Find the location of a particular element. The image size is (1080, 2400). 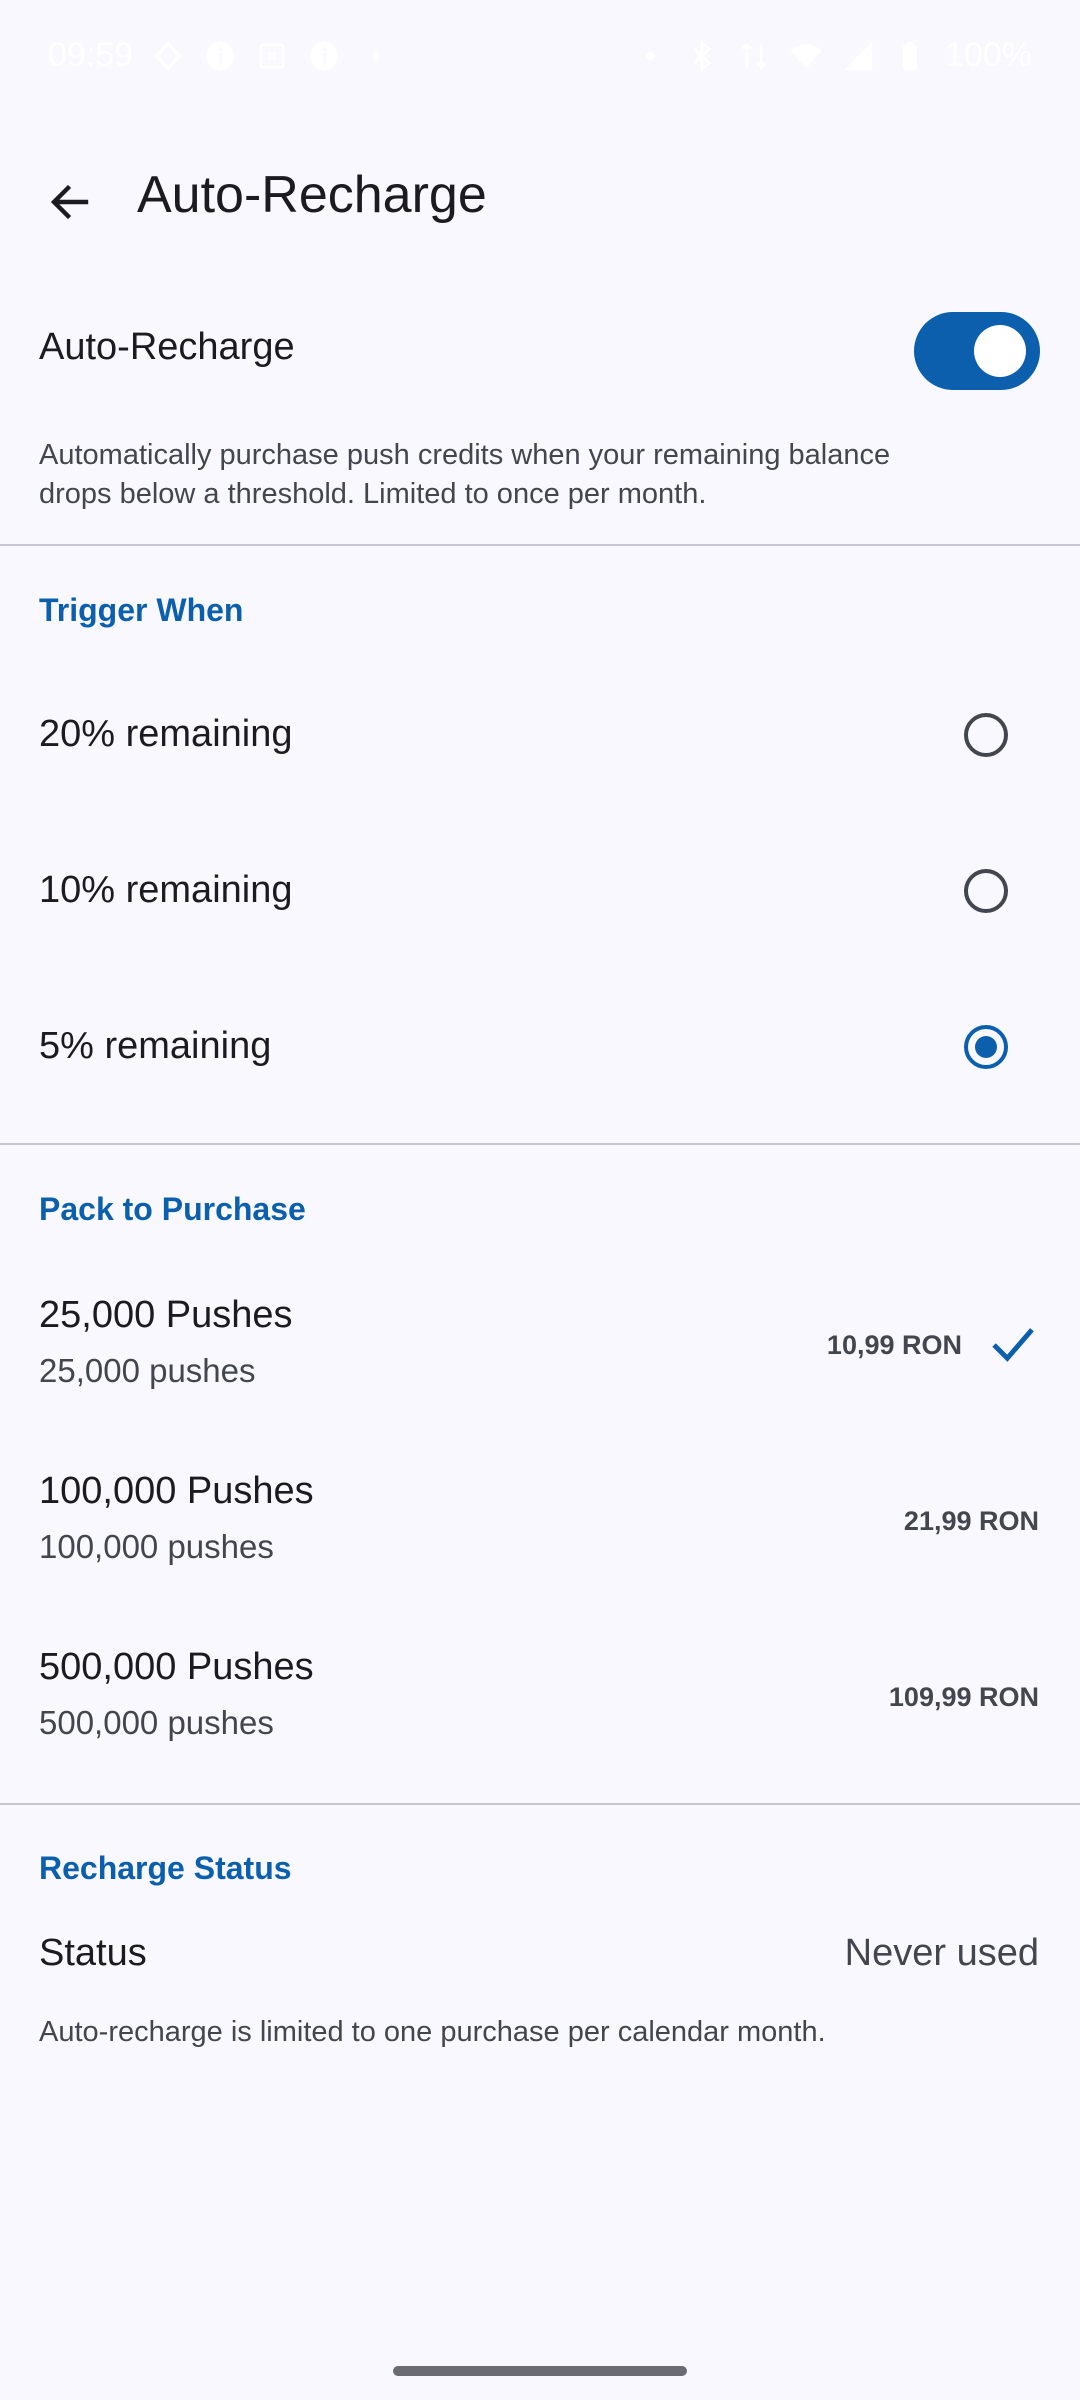

switch-knob is located at coordinates (1000, 351).